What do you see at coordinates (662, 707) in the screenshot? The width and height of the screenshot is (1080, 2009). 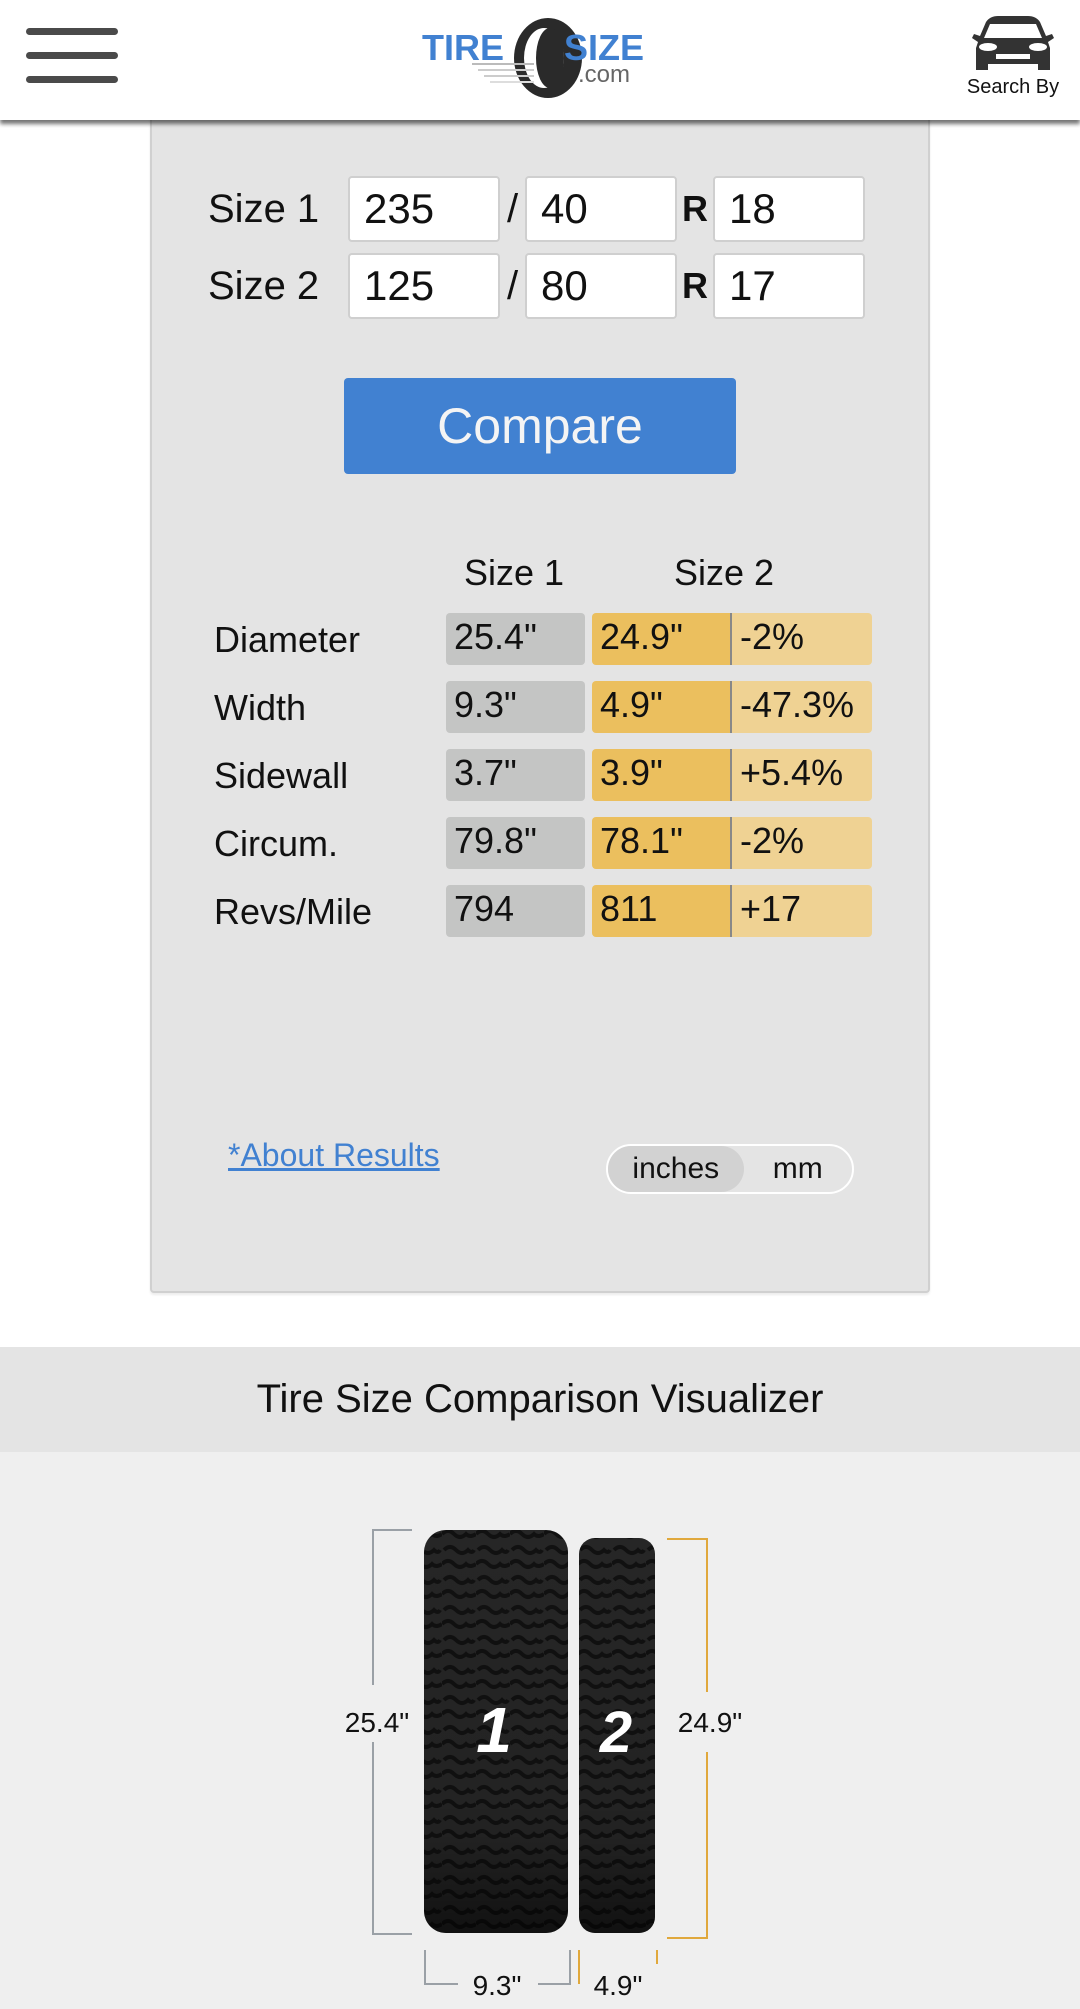 I see `size2-value: 4.9"` at bounding box center [662, 707].